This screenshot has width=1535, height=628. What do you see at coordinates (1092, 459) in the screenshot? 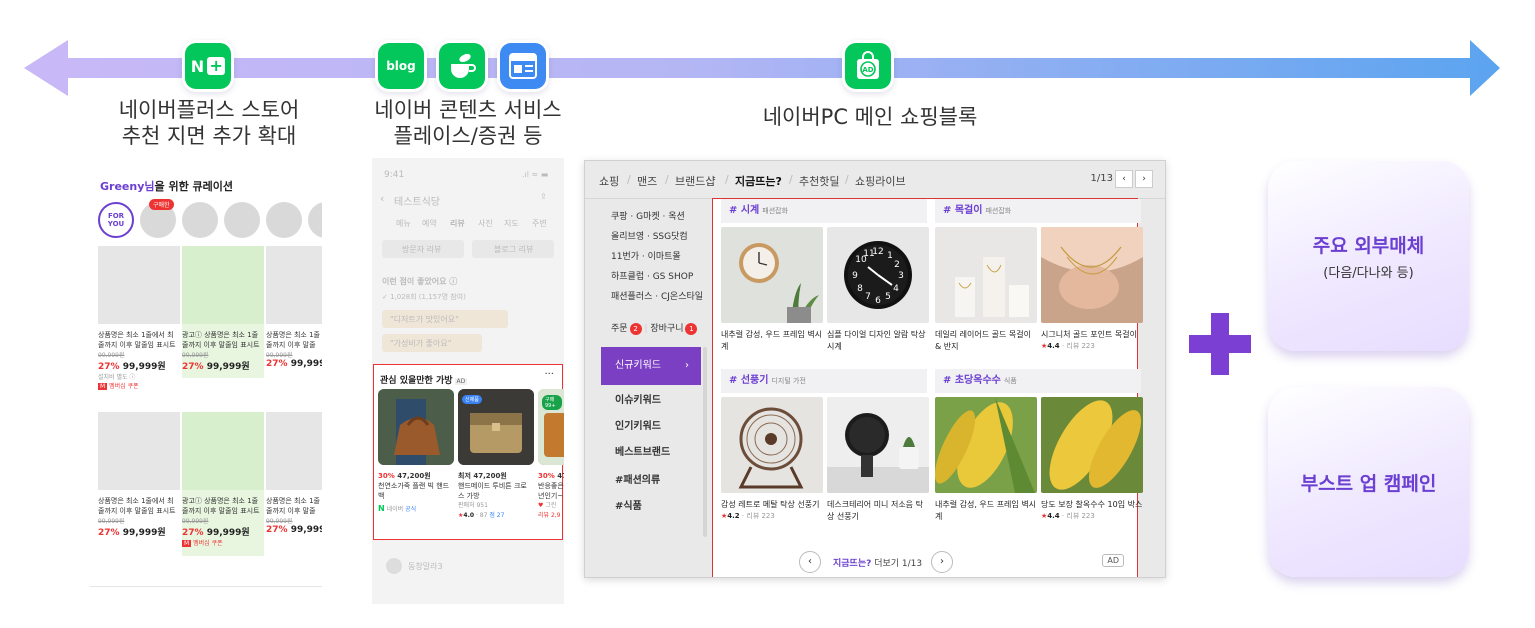
I see `product-item: 당도 보장 찰옥수수 10입 박스 ★4.4 · 리뷰 223` at bounding box center [1092, 459].